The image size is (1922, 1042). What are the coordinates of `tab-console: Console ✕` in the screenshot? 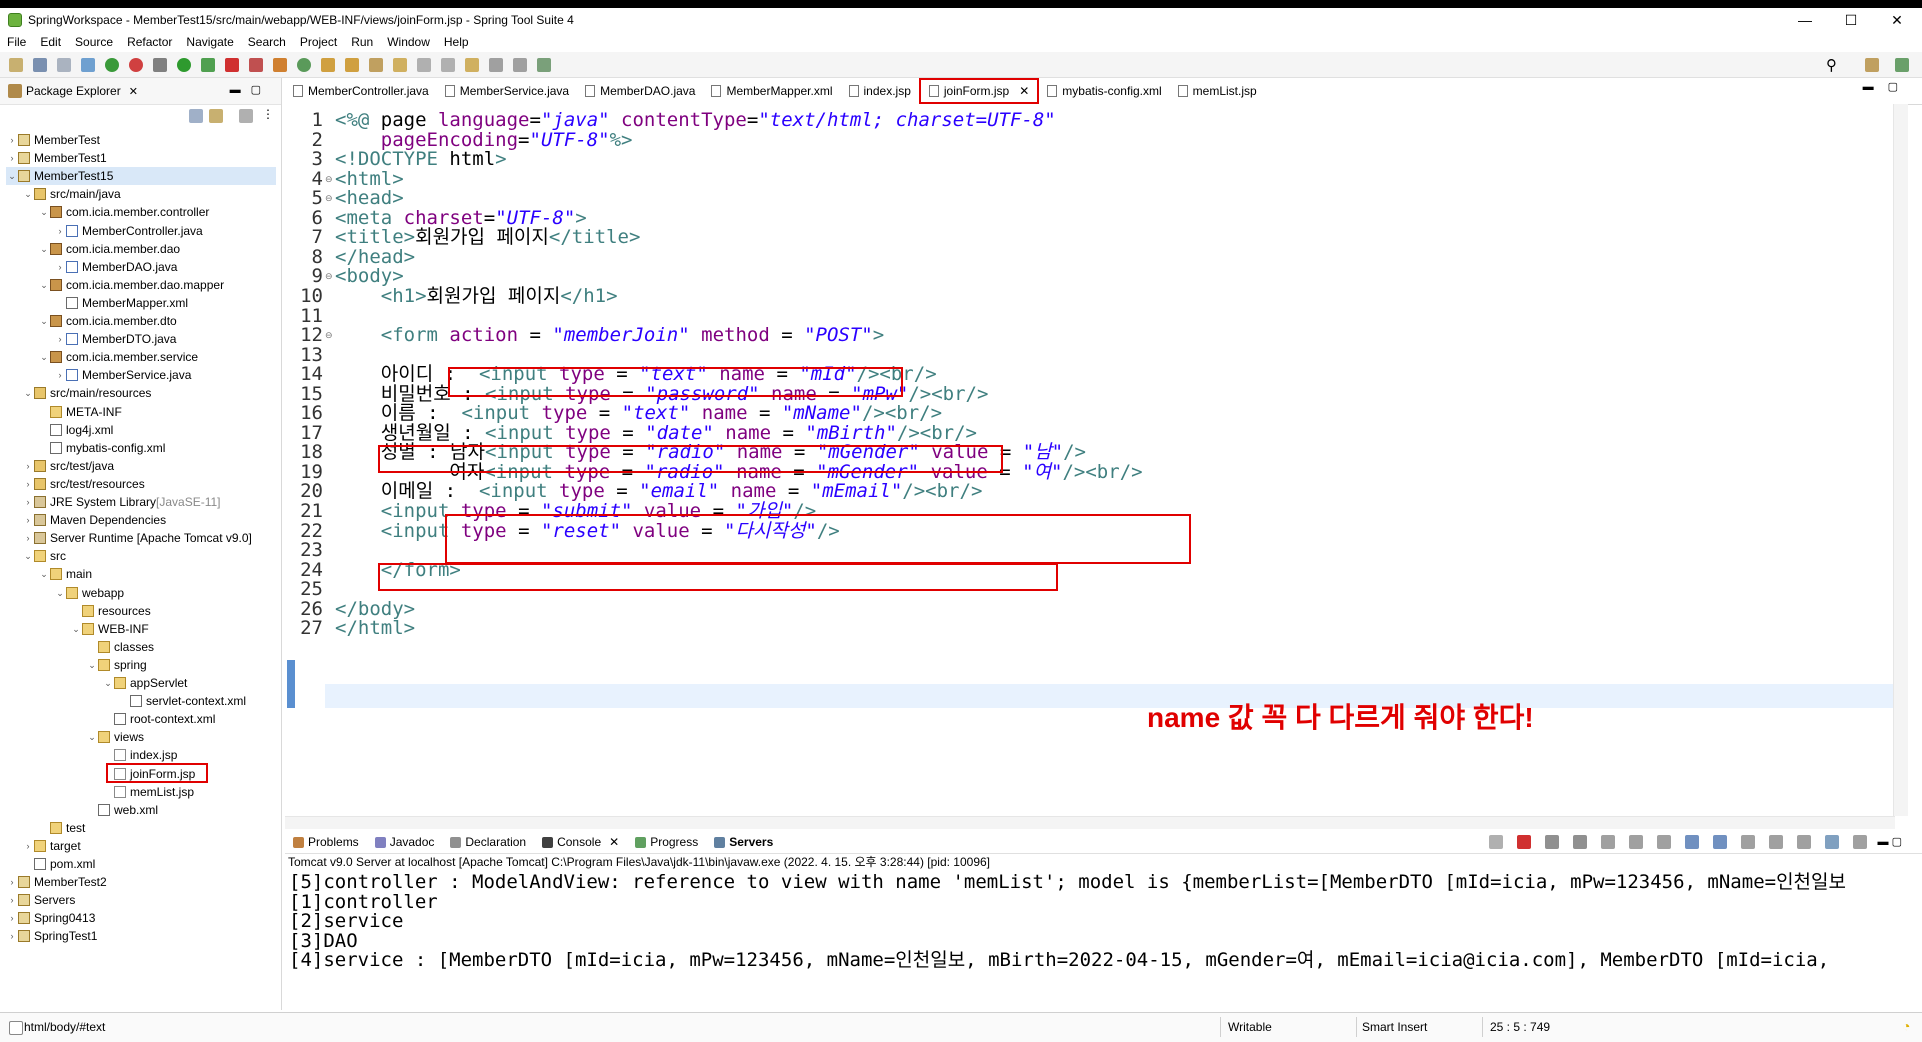 It's located at (581, 842).